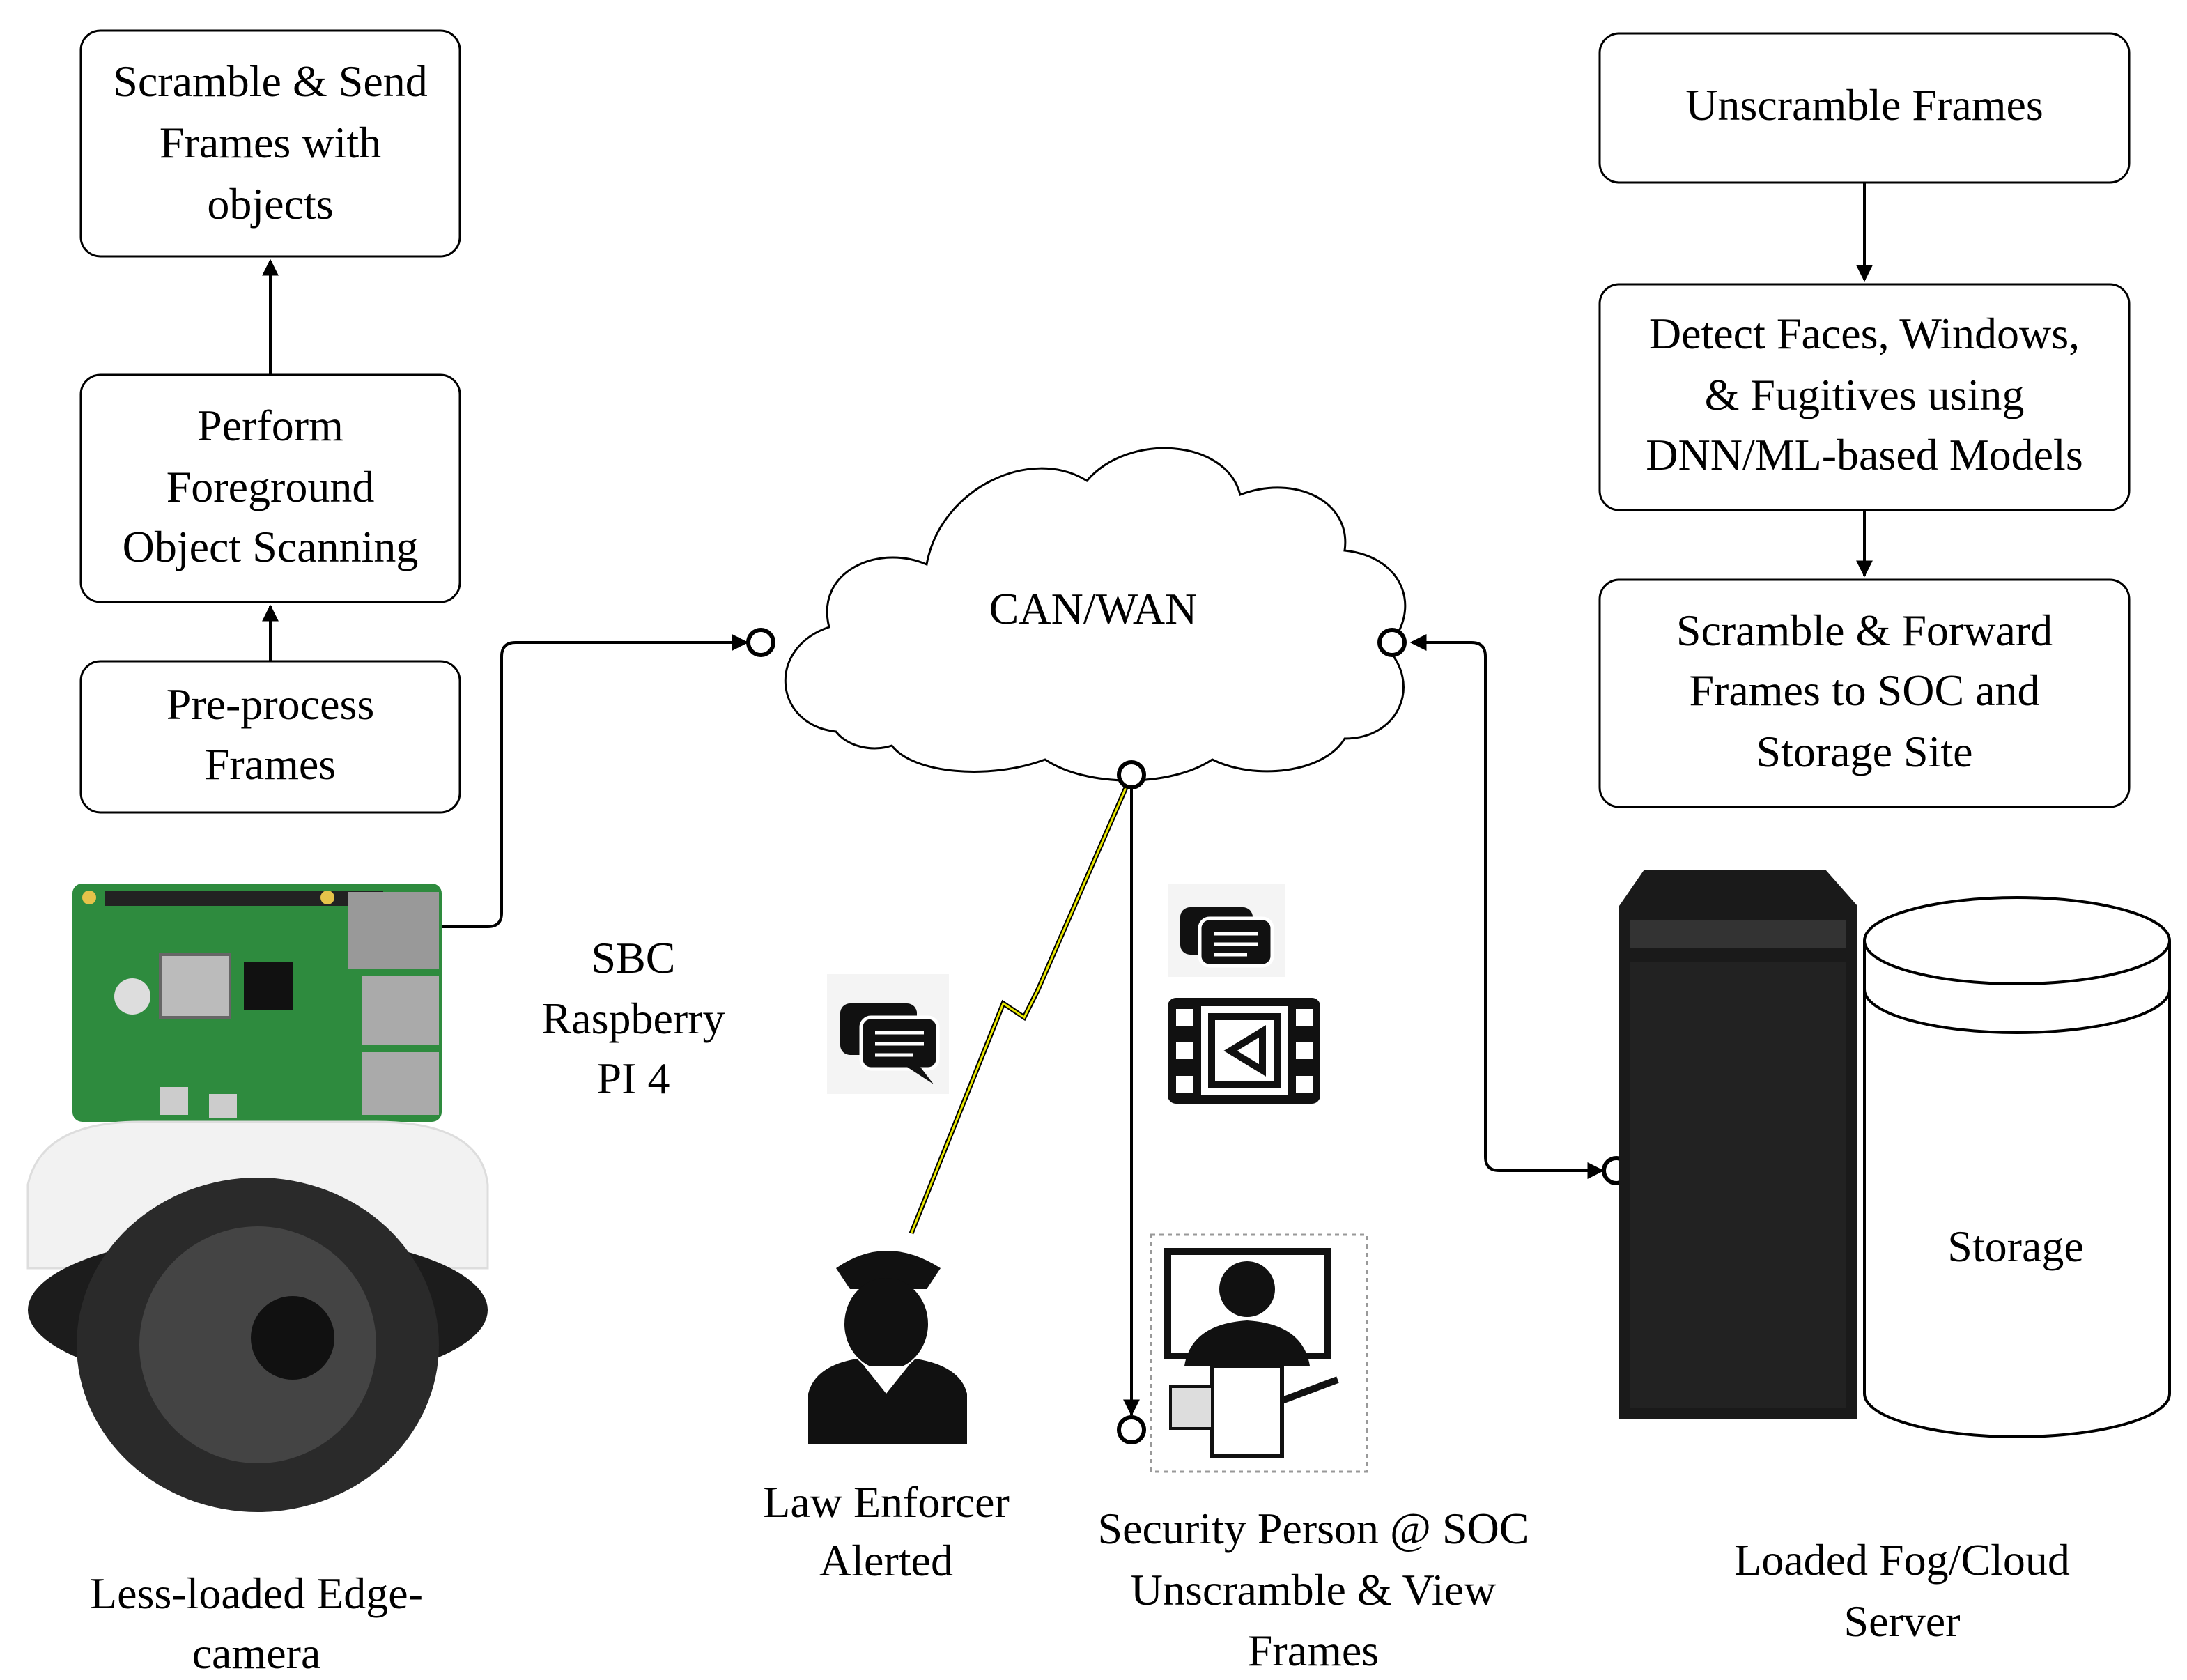 Image resolution: width=2187 pixels, height=1680 pixels. I want to click on scramble-send-box: Scramble & Send Frames with objects, so click(270, 143).